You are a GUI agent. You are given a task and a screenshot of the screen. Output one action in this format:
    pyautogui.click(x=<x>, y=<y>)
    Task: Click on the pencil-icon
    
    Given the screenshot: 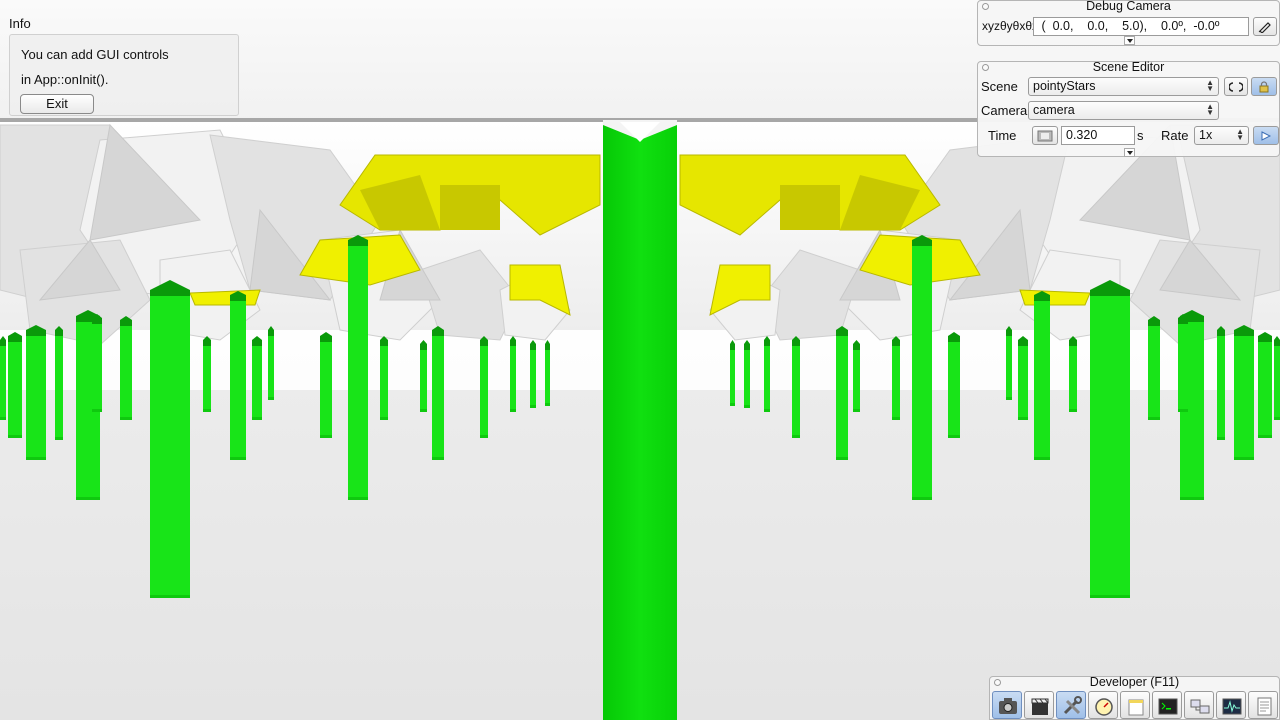 What is the action you would take?
    pyautogui.click(x=1264, y=27)
    